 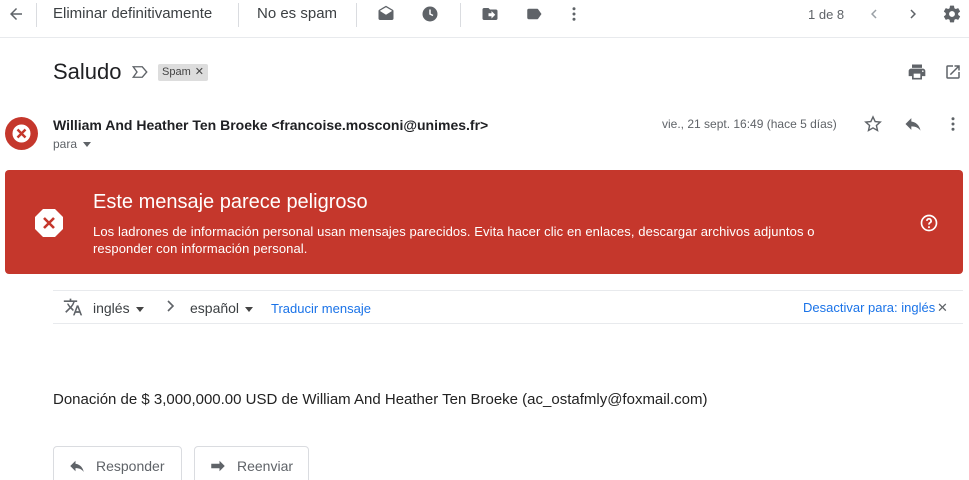 What do you see at coordinates (953, 72) in the screenshot?
I see `open-new-window-icon` at bounding box center [953, 72].